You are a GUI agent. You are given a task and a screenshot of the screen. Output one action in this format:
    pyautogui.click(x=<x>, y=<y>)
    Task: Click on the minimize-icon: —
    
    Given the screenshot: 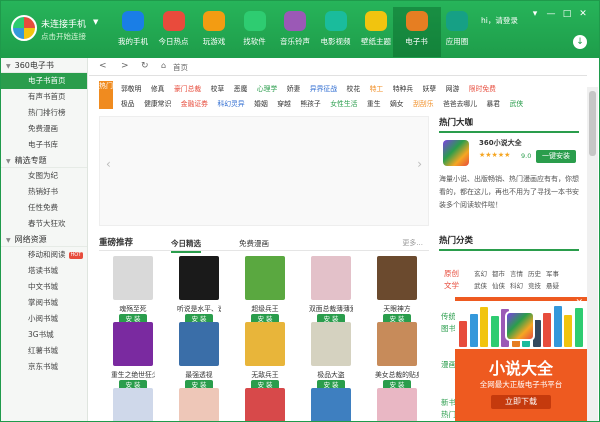 What is the action you would take?
    pyautogui.click(x=551, y=14)
    